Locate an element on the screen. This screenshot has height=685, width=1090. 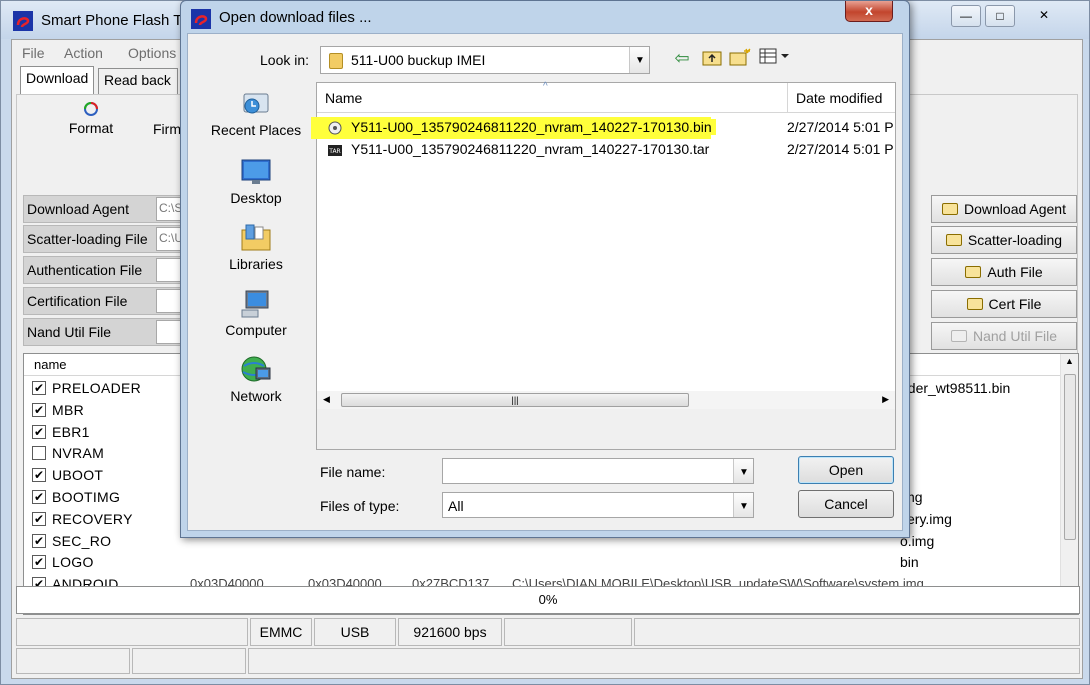
cancel-button: Cancel is located at coordinates (846, 504).